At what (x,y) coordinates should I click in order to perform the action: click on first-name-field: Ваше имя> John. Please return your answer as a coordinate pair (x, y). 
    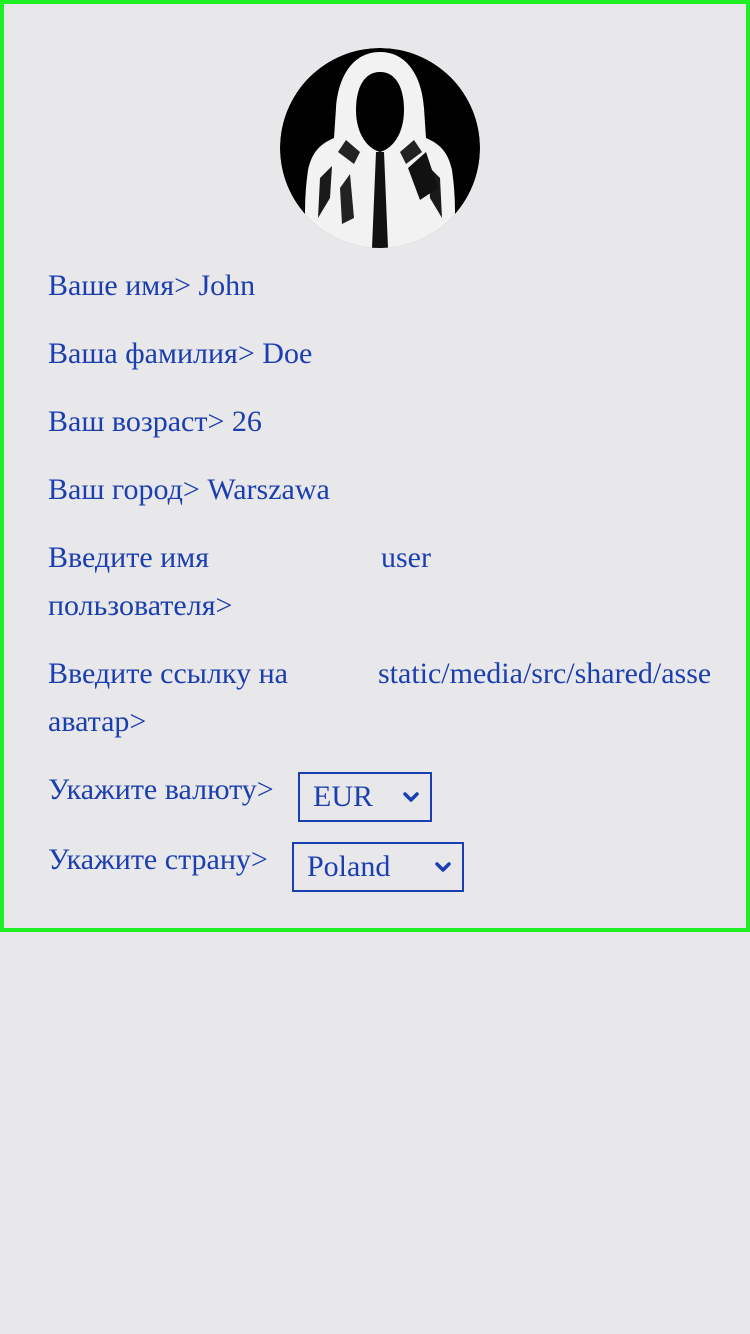
    Looking at the image, I should click on (151, 286).